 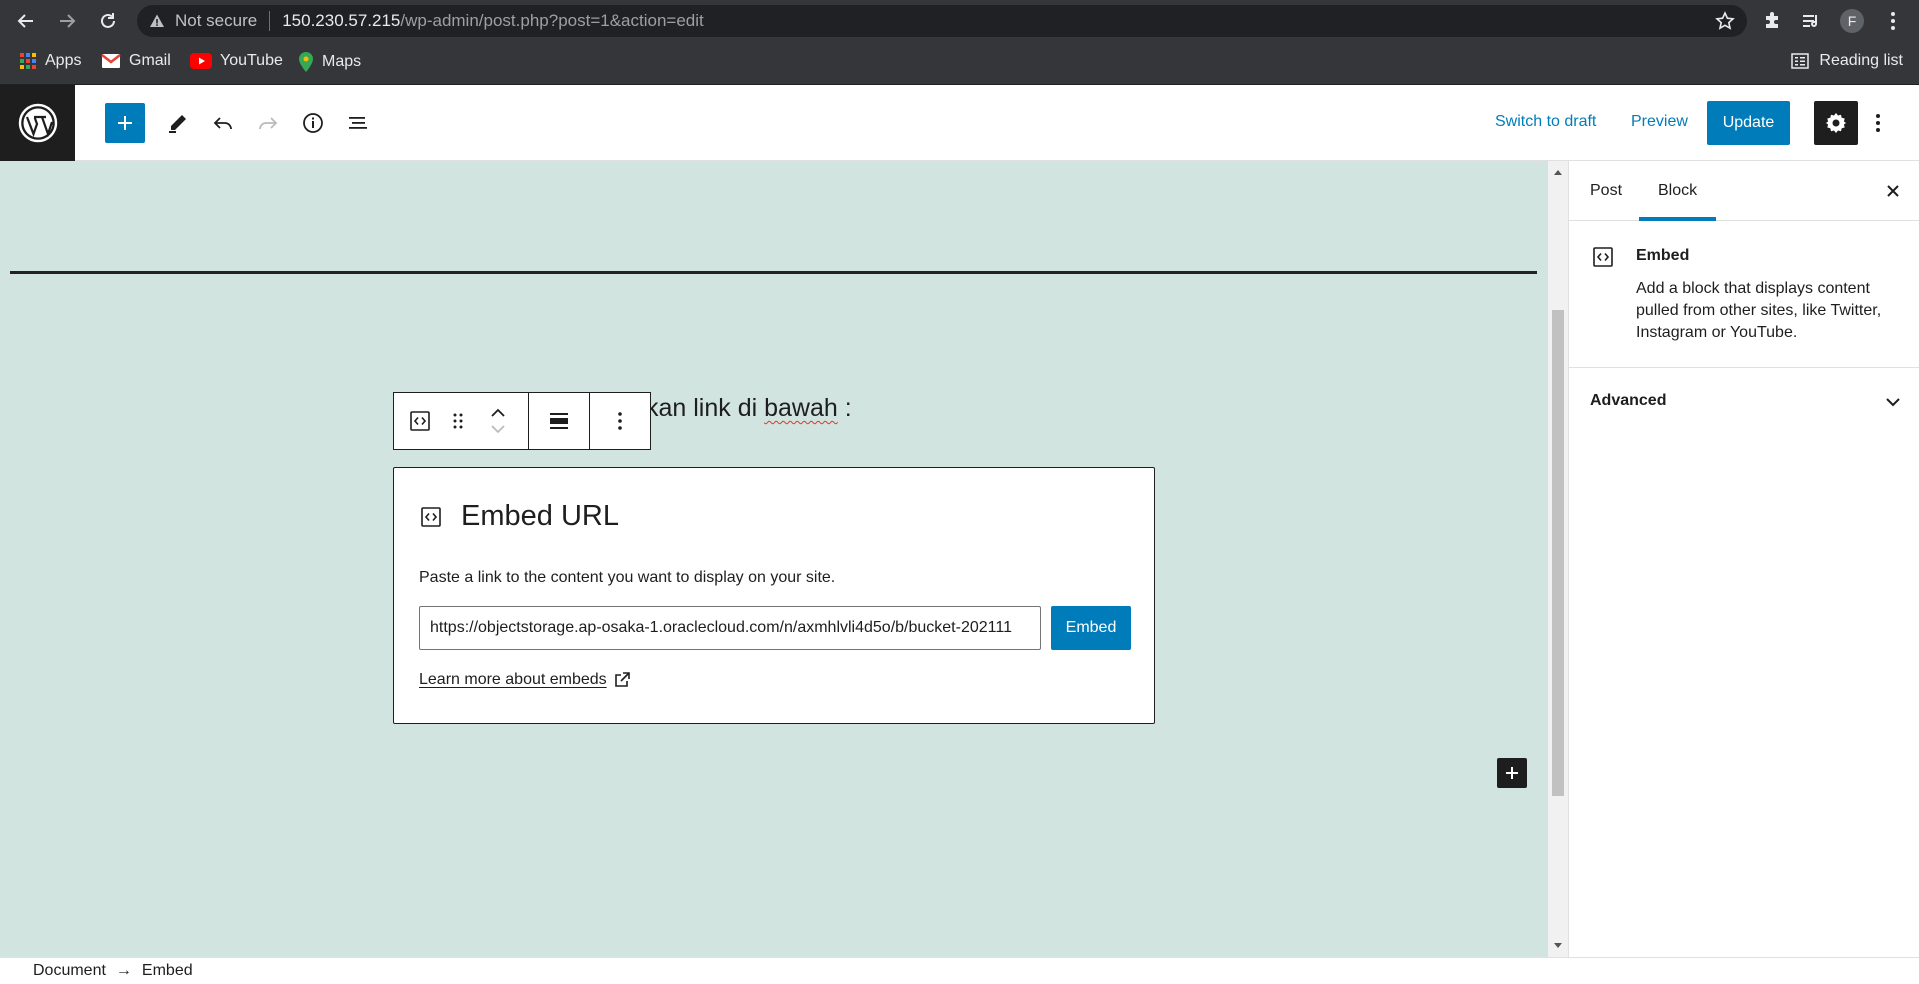 What do you see at coordinates (306, 62) in the screenshot?
I see `maps-icon` at bounding box center [306, 62].